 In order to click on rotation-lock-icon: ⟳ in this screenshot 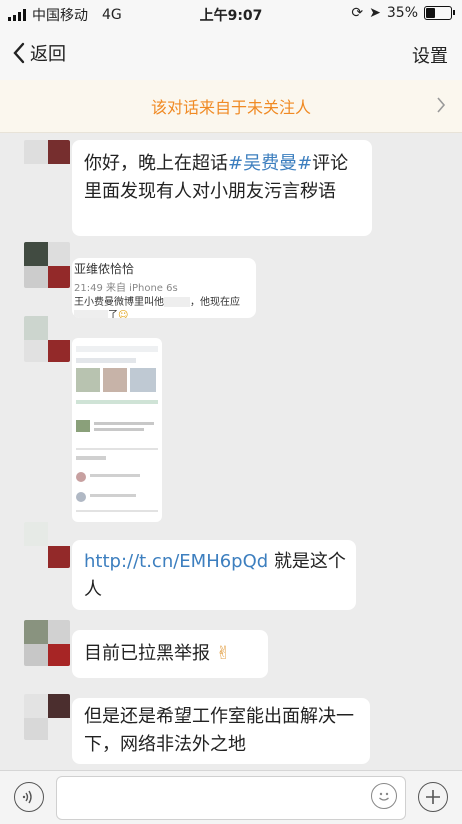, I will do `click(357, 13)`.